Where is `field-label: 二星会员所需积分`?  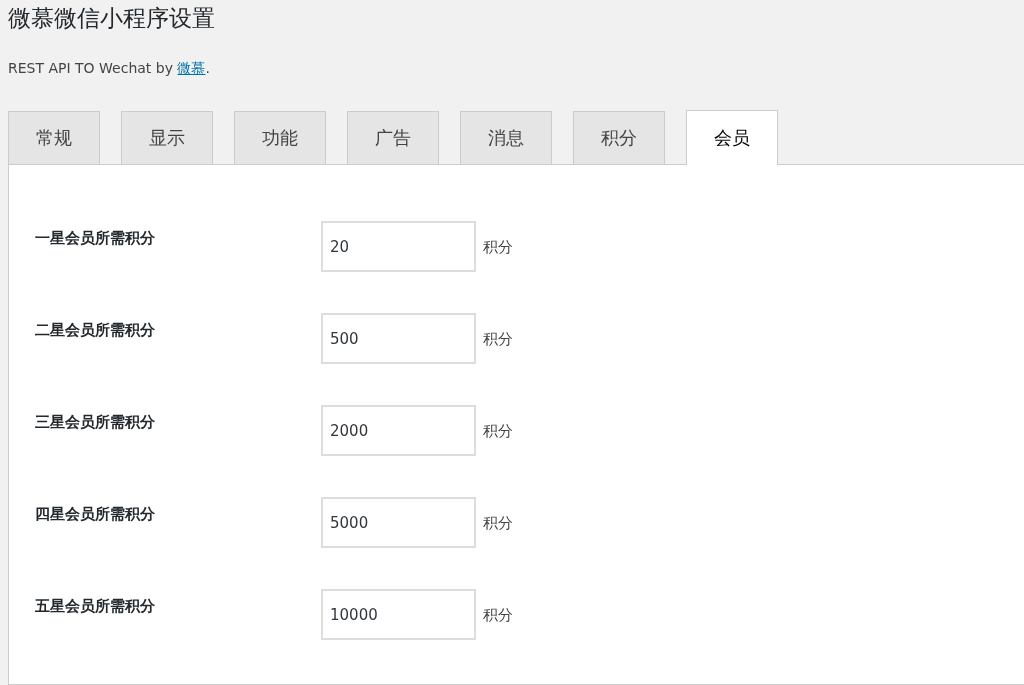 field-label: 二星会员所需积分 is located at coordinates (95, 330).